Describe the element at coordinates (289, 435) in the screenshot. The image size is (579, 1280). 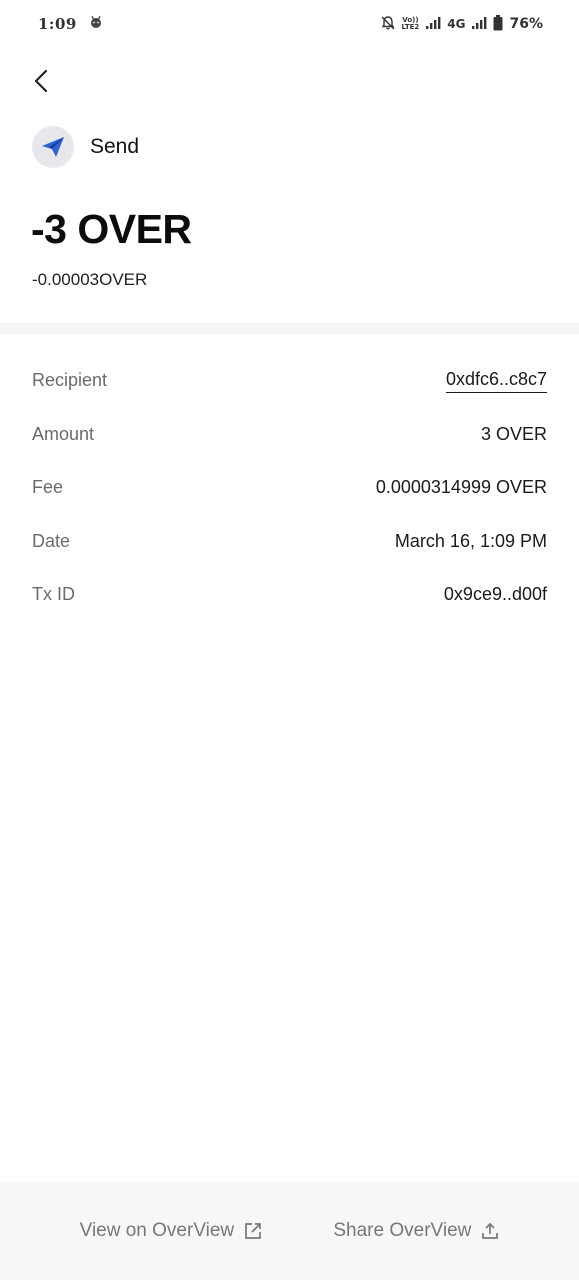
I see `detail-row-amount: Amount 3 OVER` at that location.